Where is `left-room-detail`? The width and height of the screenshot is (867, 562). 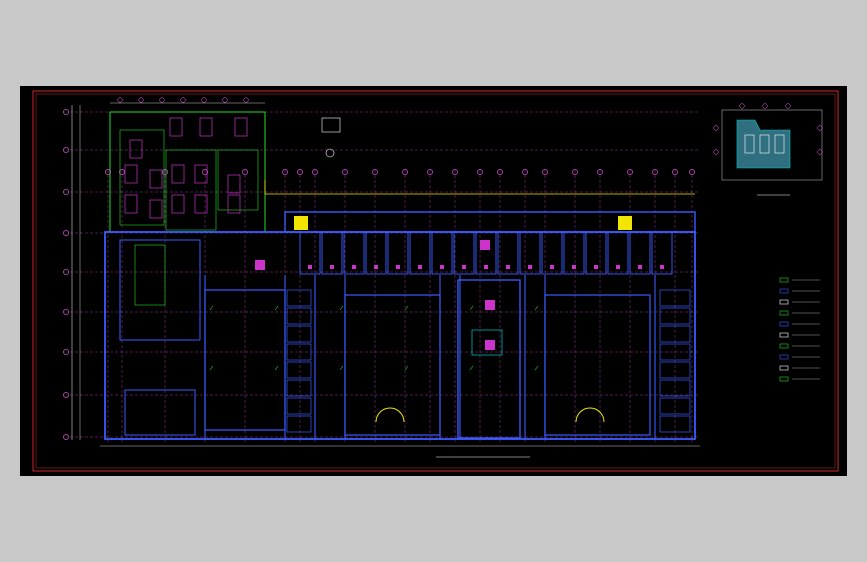
left-room-detail is located at coordinates (150, 275).